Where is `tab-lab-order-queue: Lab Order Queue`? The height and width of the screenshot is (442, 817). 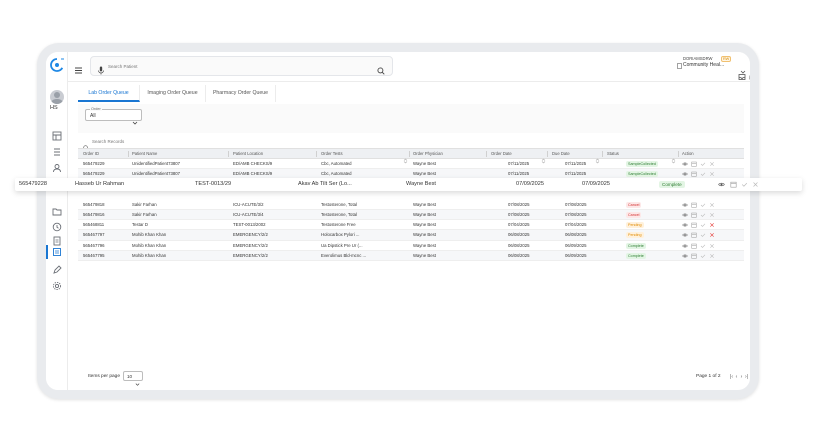 tab-lab-order-queue: Lab Order Queue is located at coordinates (109, 93).